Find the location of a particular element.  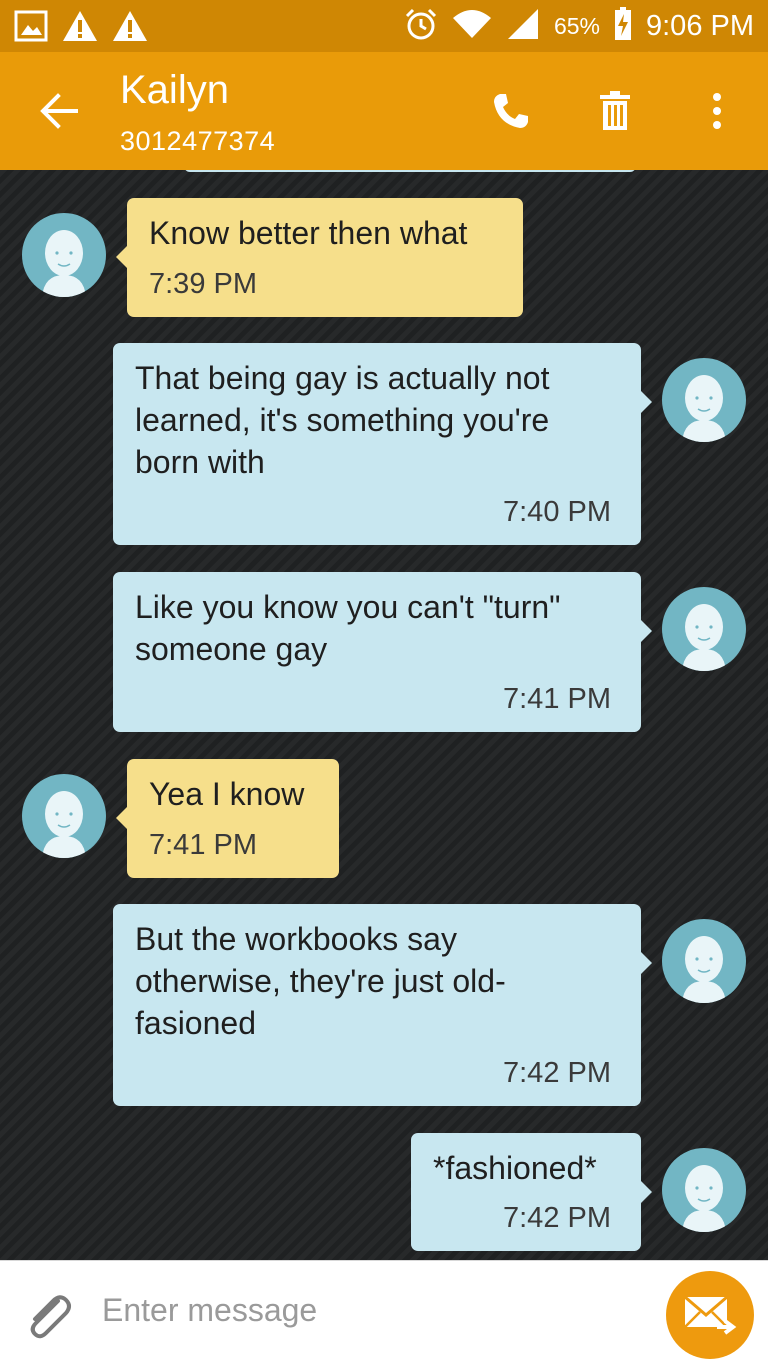

message-text-line: Yea I know is located at coordinates (227, 794).